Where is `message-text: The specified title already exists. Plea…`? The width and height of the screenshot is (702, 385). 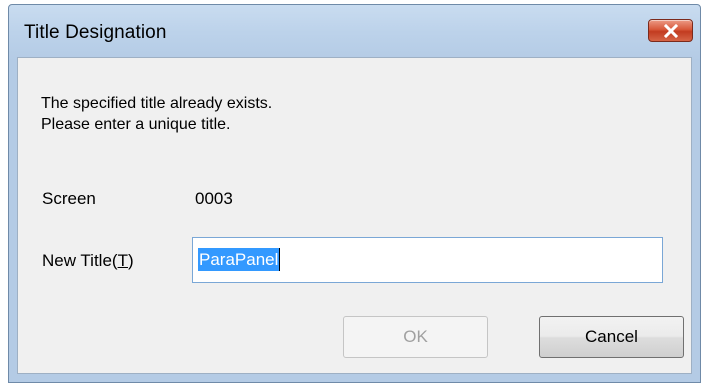
message-text: The specified title already exists. Plea… is located at coordinates (156, 114).